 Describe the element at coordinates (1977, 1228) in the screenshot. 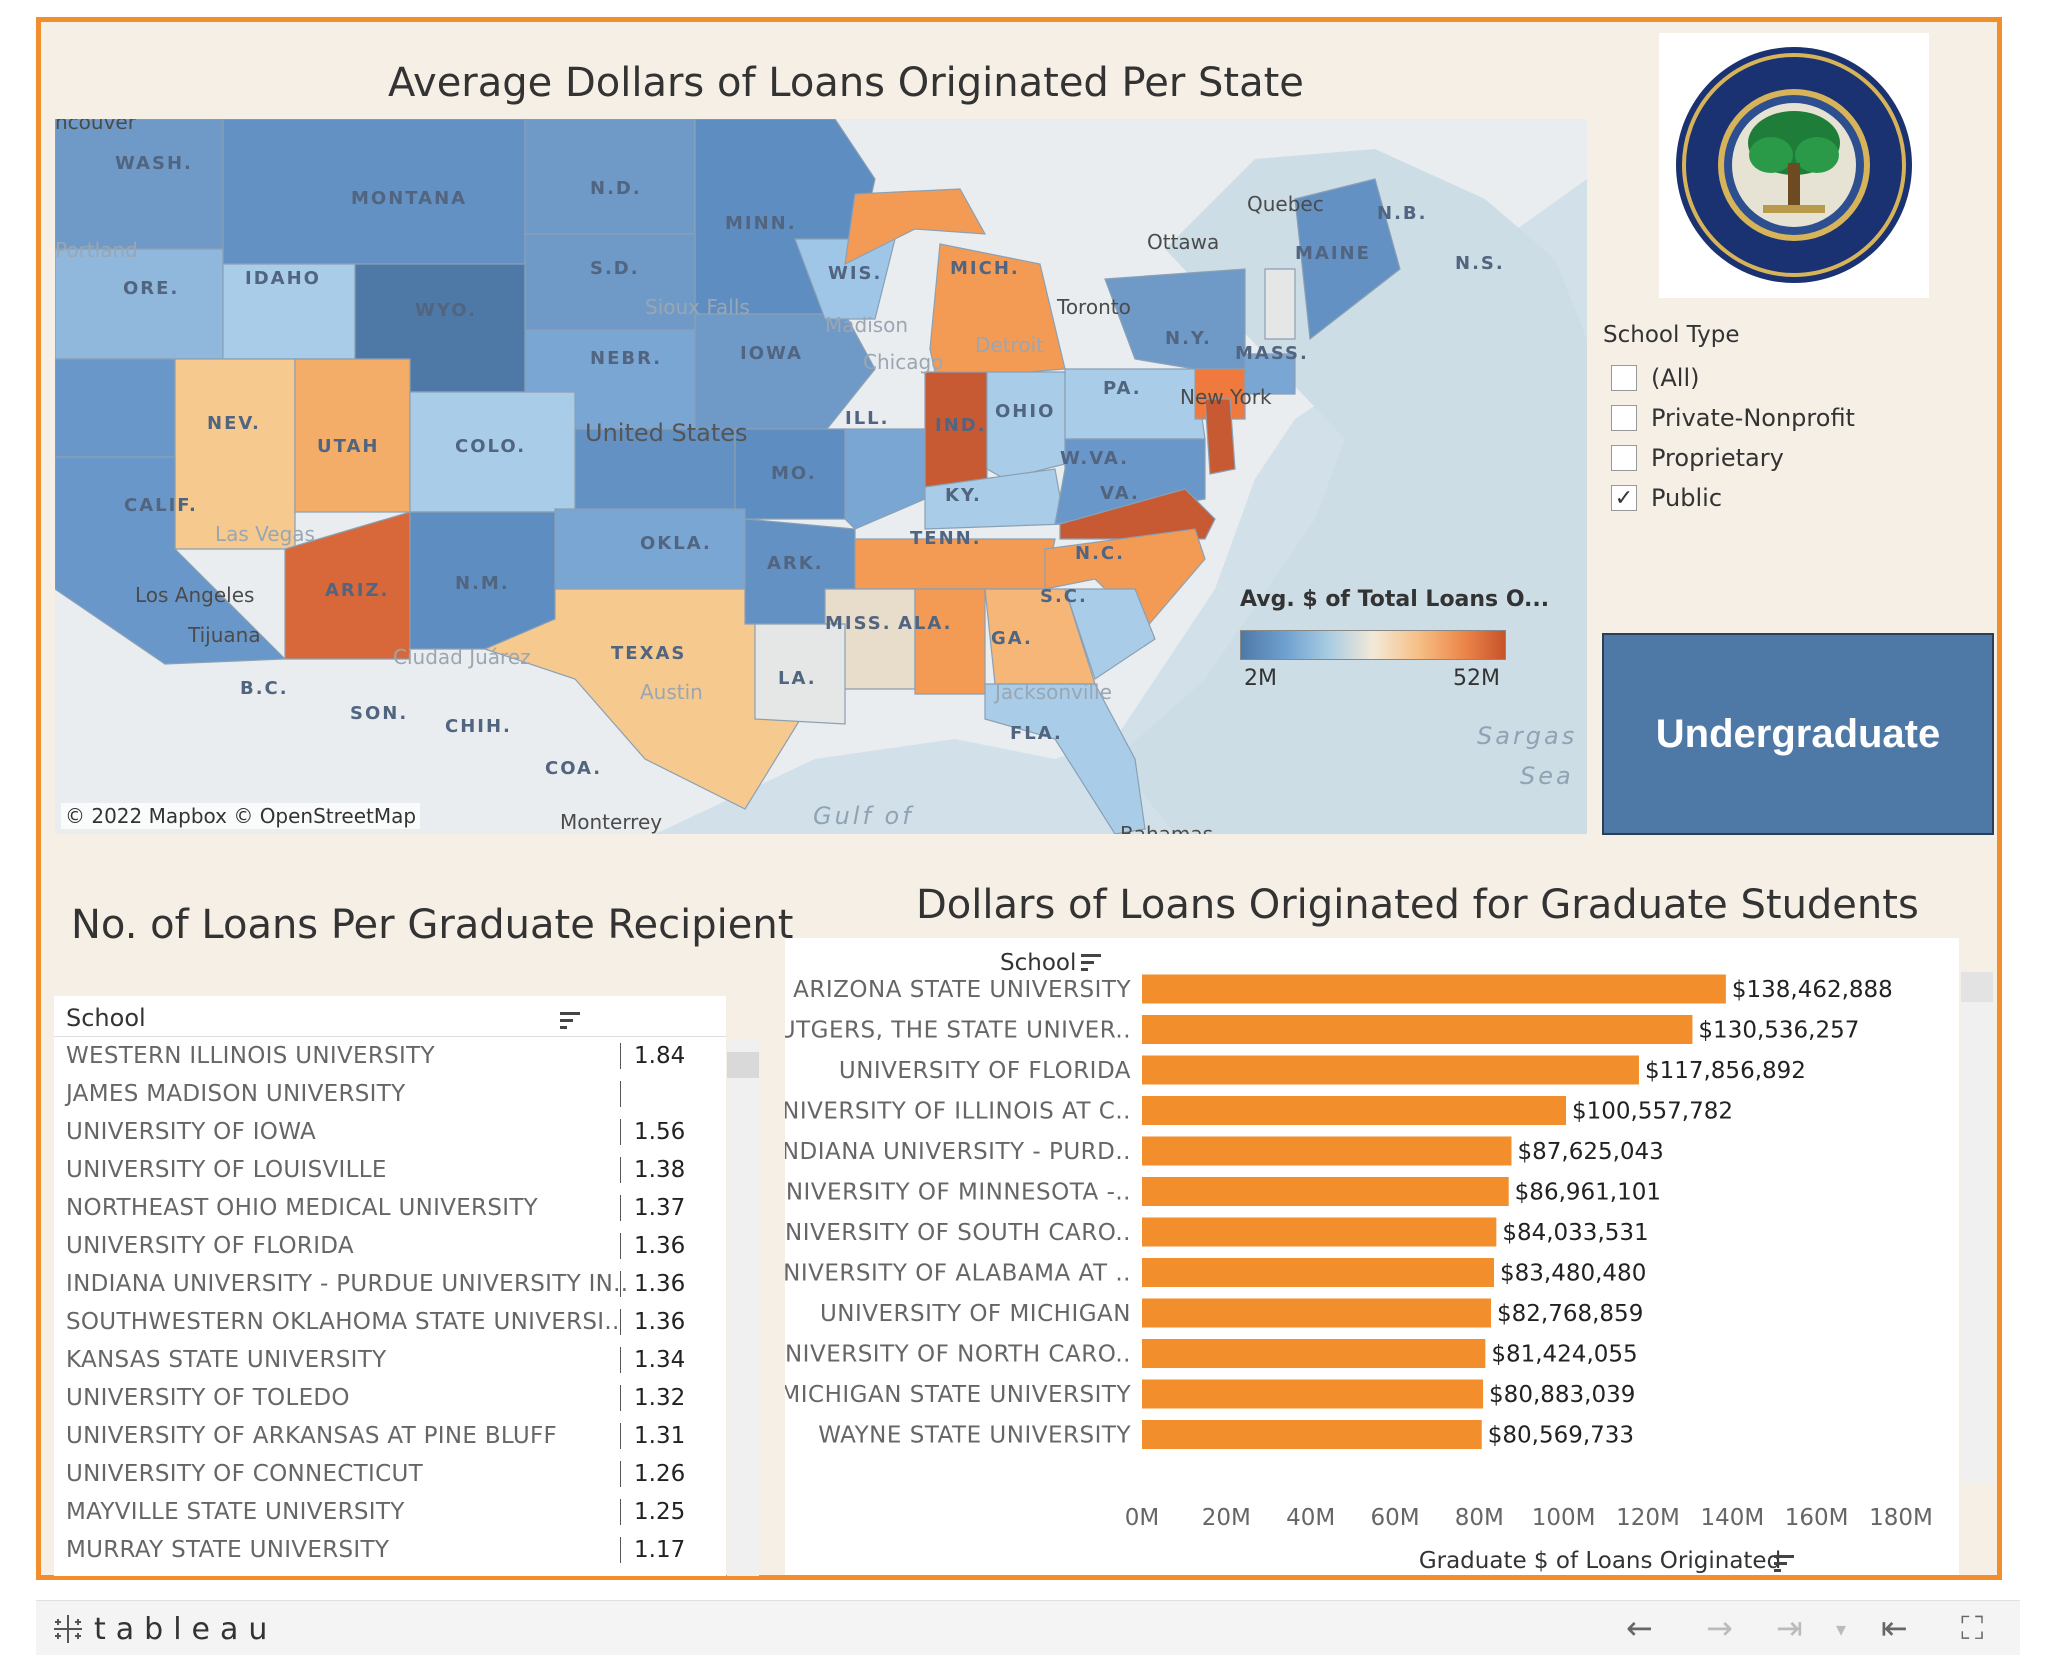

I see `chart-scrollbar` at that location.